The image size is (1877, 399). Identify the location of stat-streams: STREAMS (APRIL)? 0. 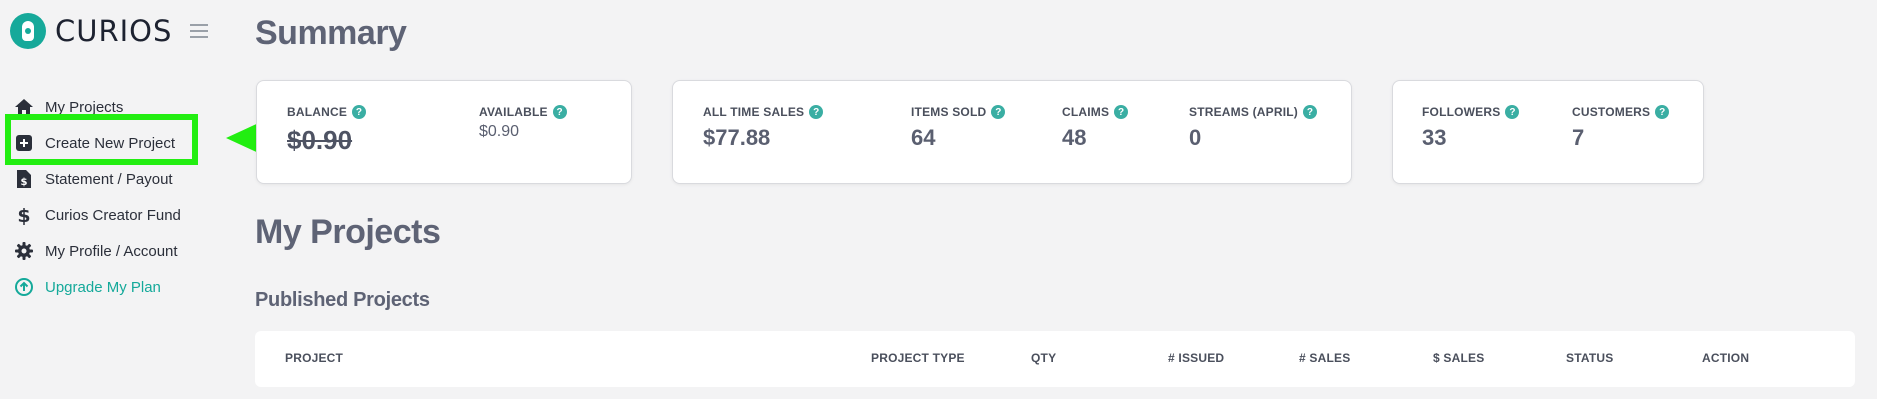
(1253, 128).